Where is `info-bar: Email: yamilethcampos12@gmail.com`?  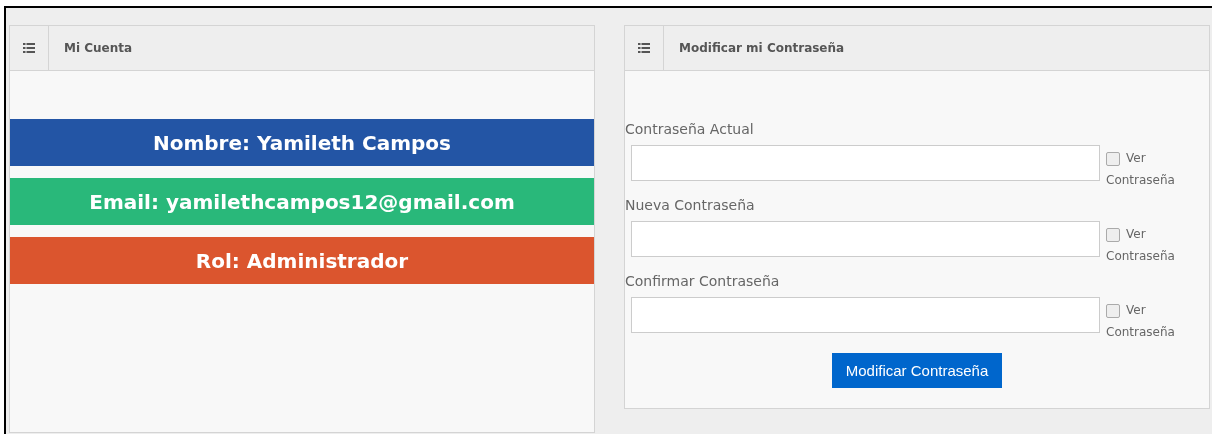
info-bar: Email: yamilethcampos12@gmail.com is located at coordinates (302, 201).